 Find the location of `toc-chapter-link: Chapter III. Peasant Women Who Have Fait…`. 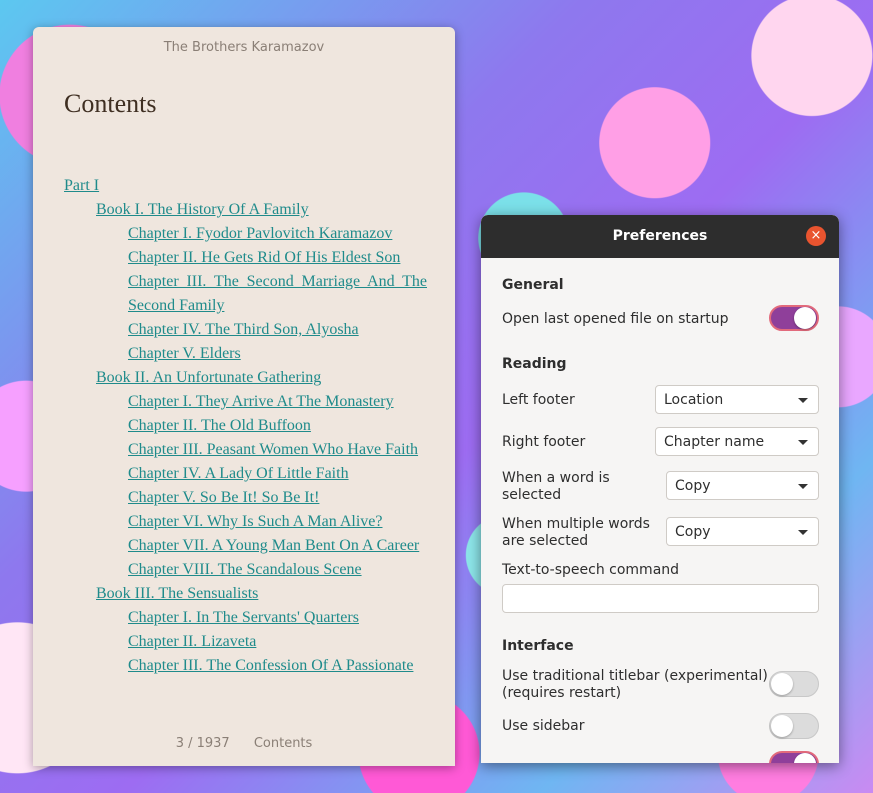

toc-chapter-link: Chapter III. Peasant Women Who Have Fait… is located at coordinates (245, 450).